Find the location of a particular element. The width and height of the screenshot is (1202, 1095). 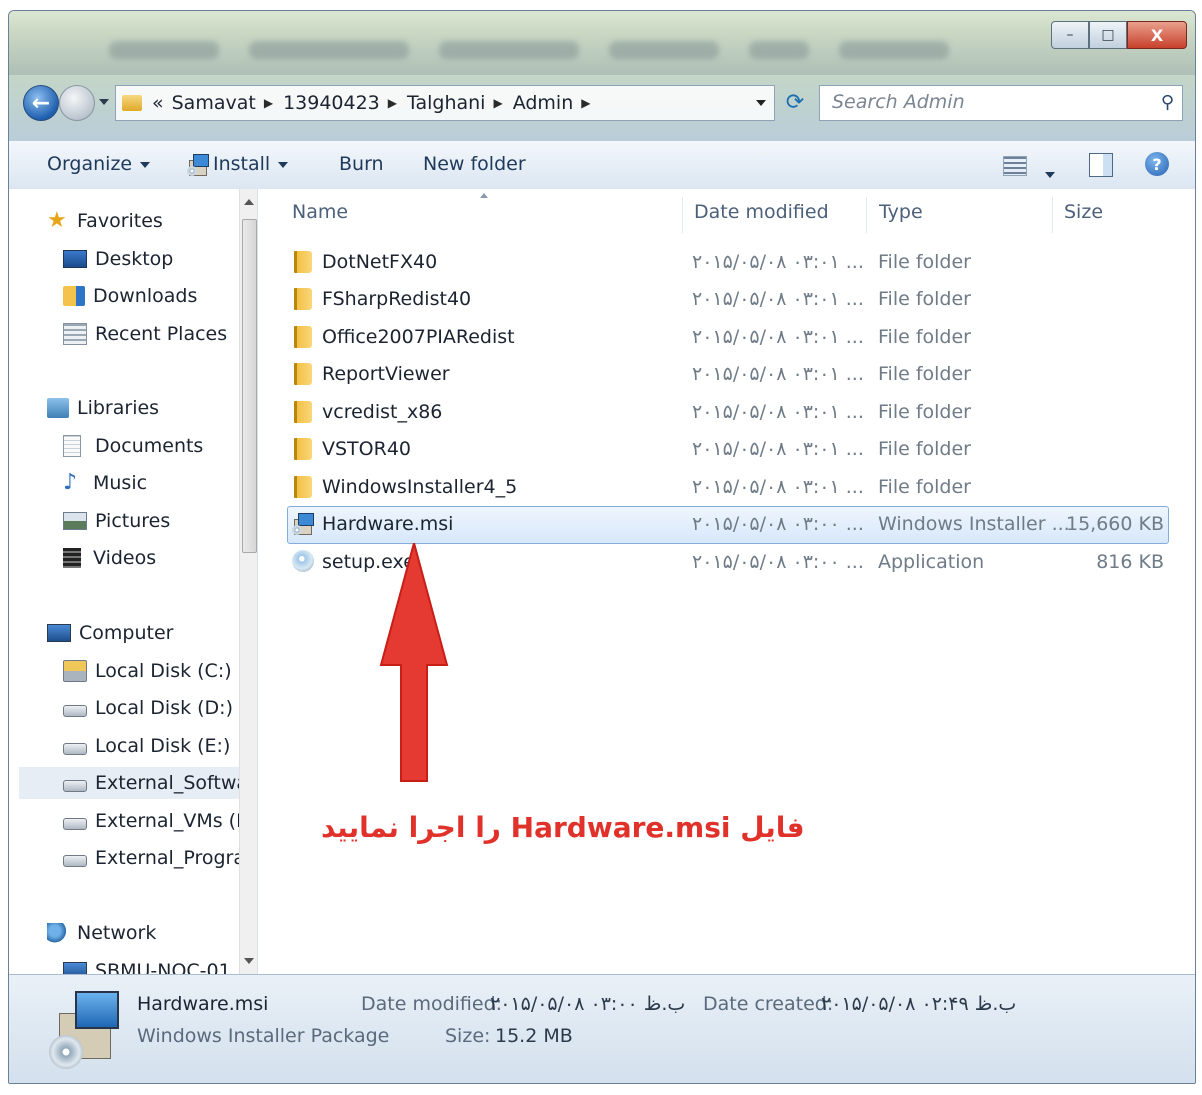

nav-network-host: SBMU-NOC-01 is located at coordinates (147, 964).